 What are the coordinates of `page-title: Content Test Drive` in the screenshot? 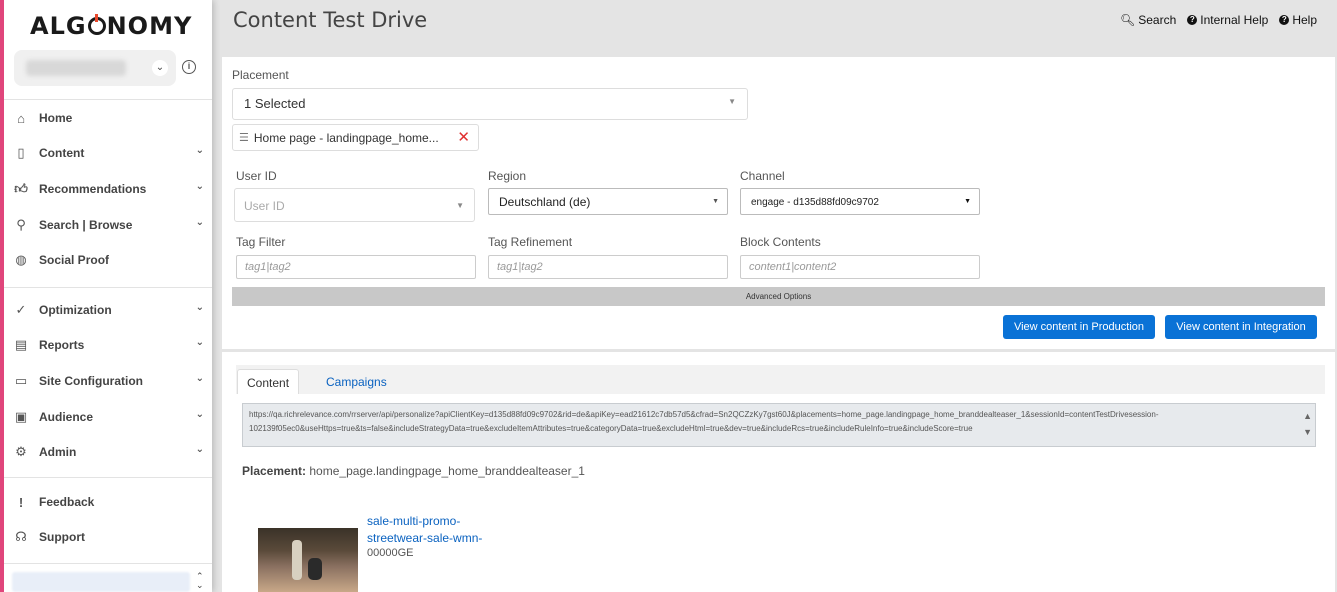 It's located at (330, 20).